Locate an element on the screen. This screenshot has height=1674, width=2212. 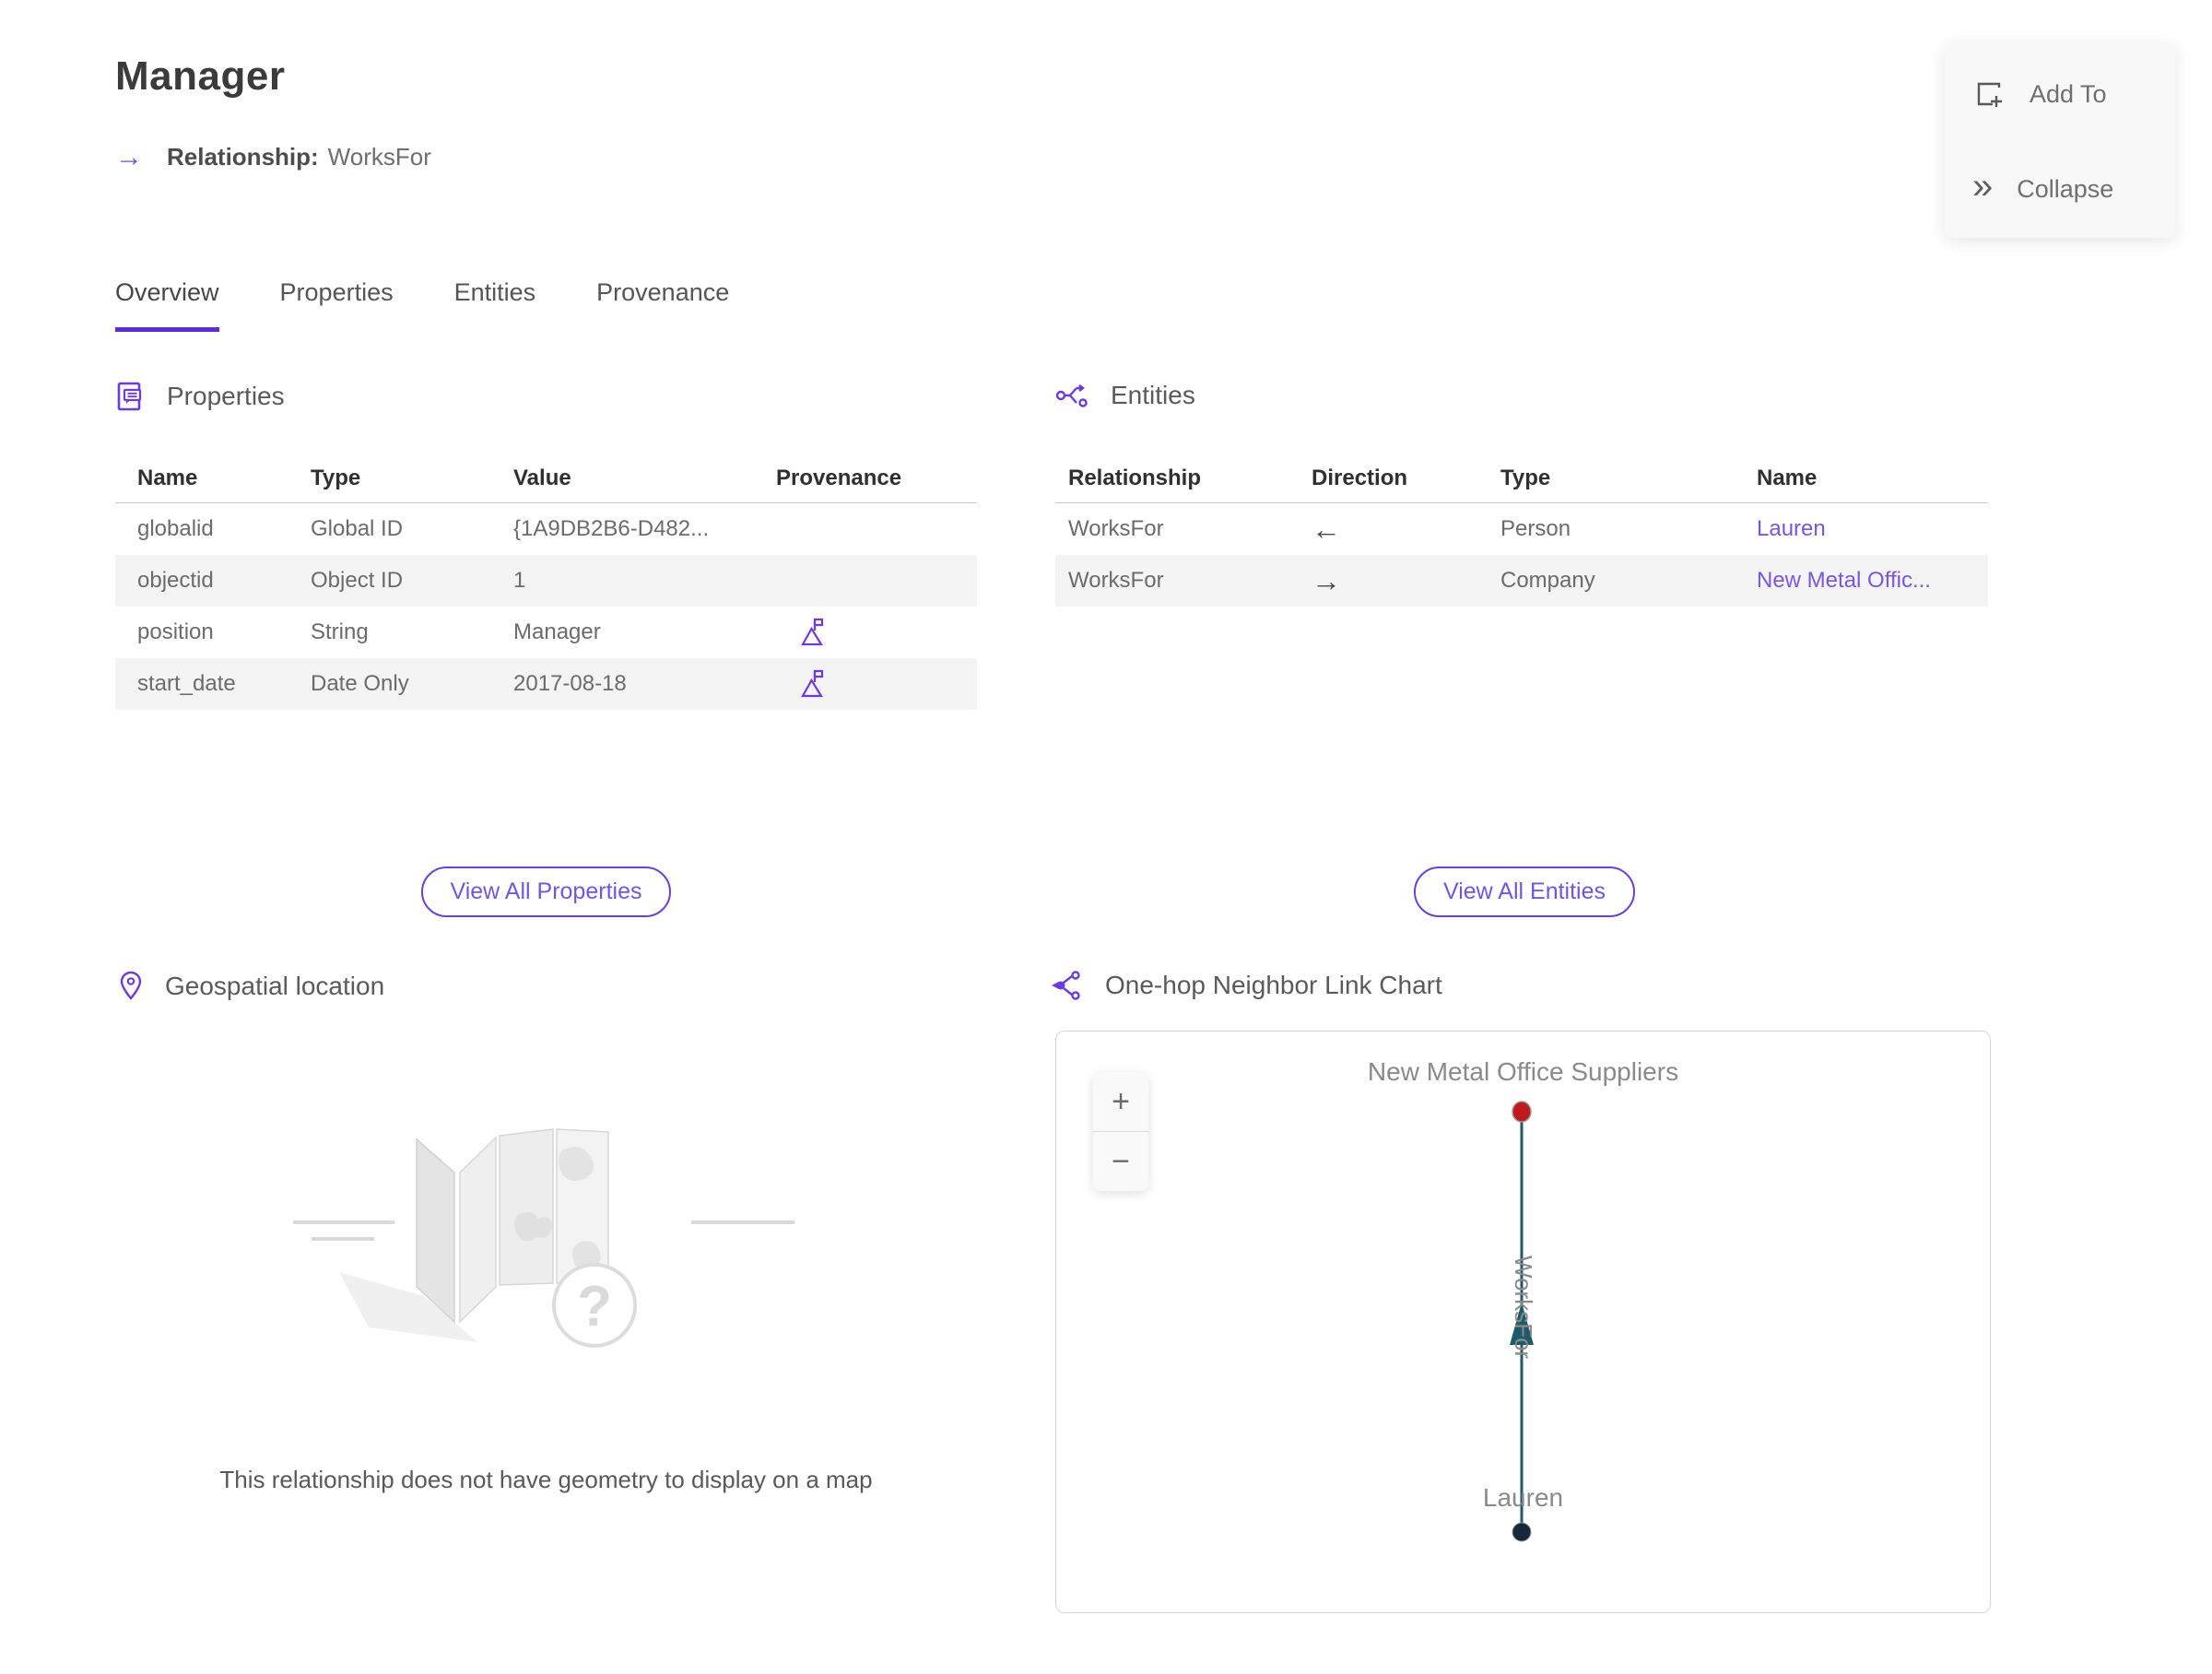
property-value: Manager is located at coordinates (557, 631).